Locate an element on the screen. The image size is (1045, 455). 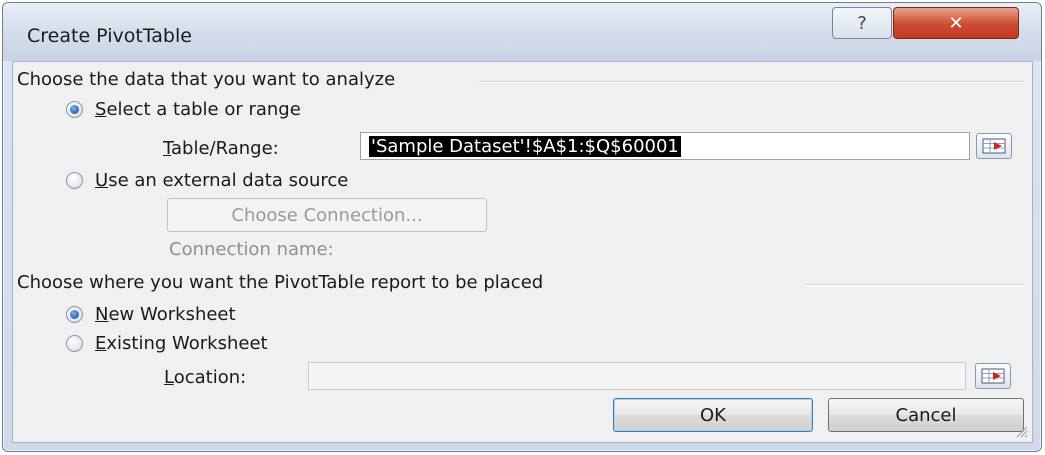
location-input is located at coordinates (637, 376).